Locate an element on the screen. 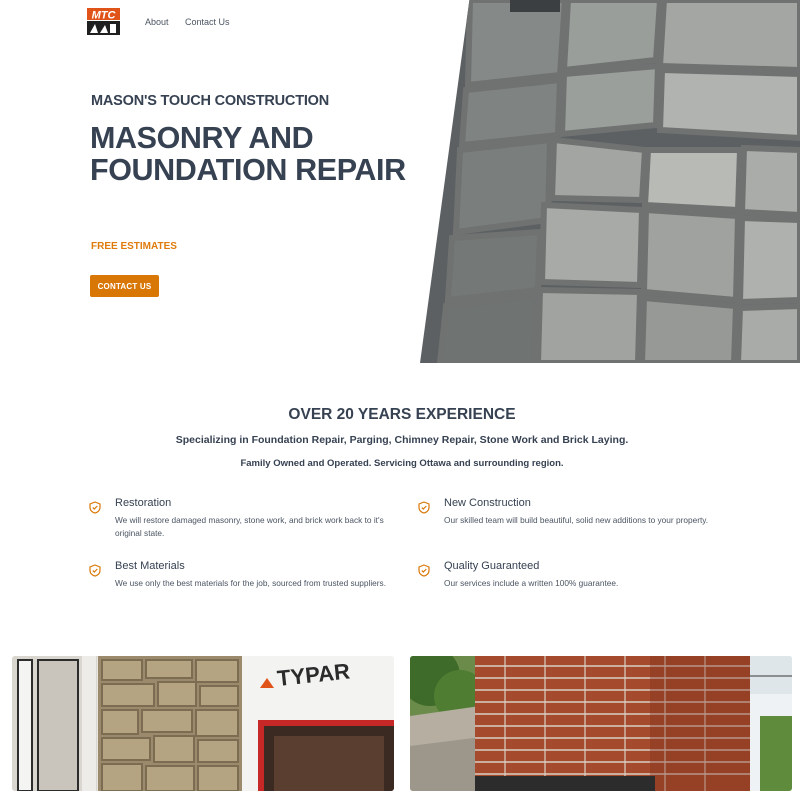 The image size is (800, 800). feature-title: Best Materials is located at coordinates (150, 566).